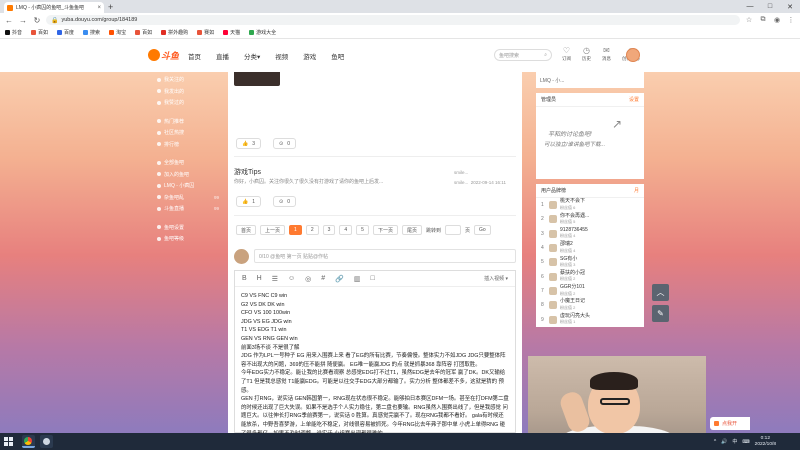 The width and height of the screenshot is (800, 450). What do you see at coordinates (291, 278) in the screenshot?
I see `emoji-icon: ☺` at bounding box center [291, 278].